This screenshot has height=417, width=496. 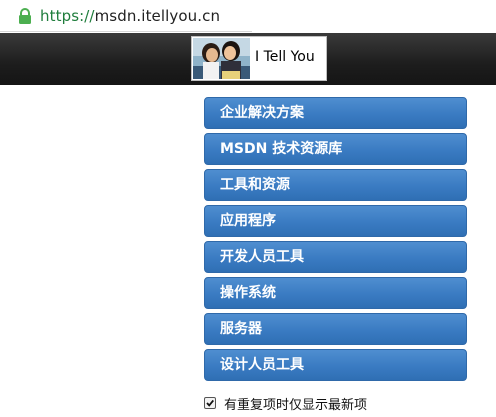 I want to click on lock-icon, so click(x=25, y=16).